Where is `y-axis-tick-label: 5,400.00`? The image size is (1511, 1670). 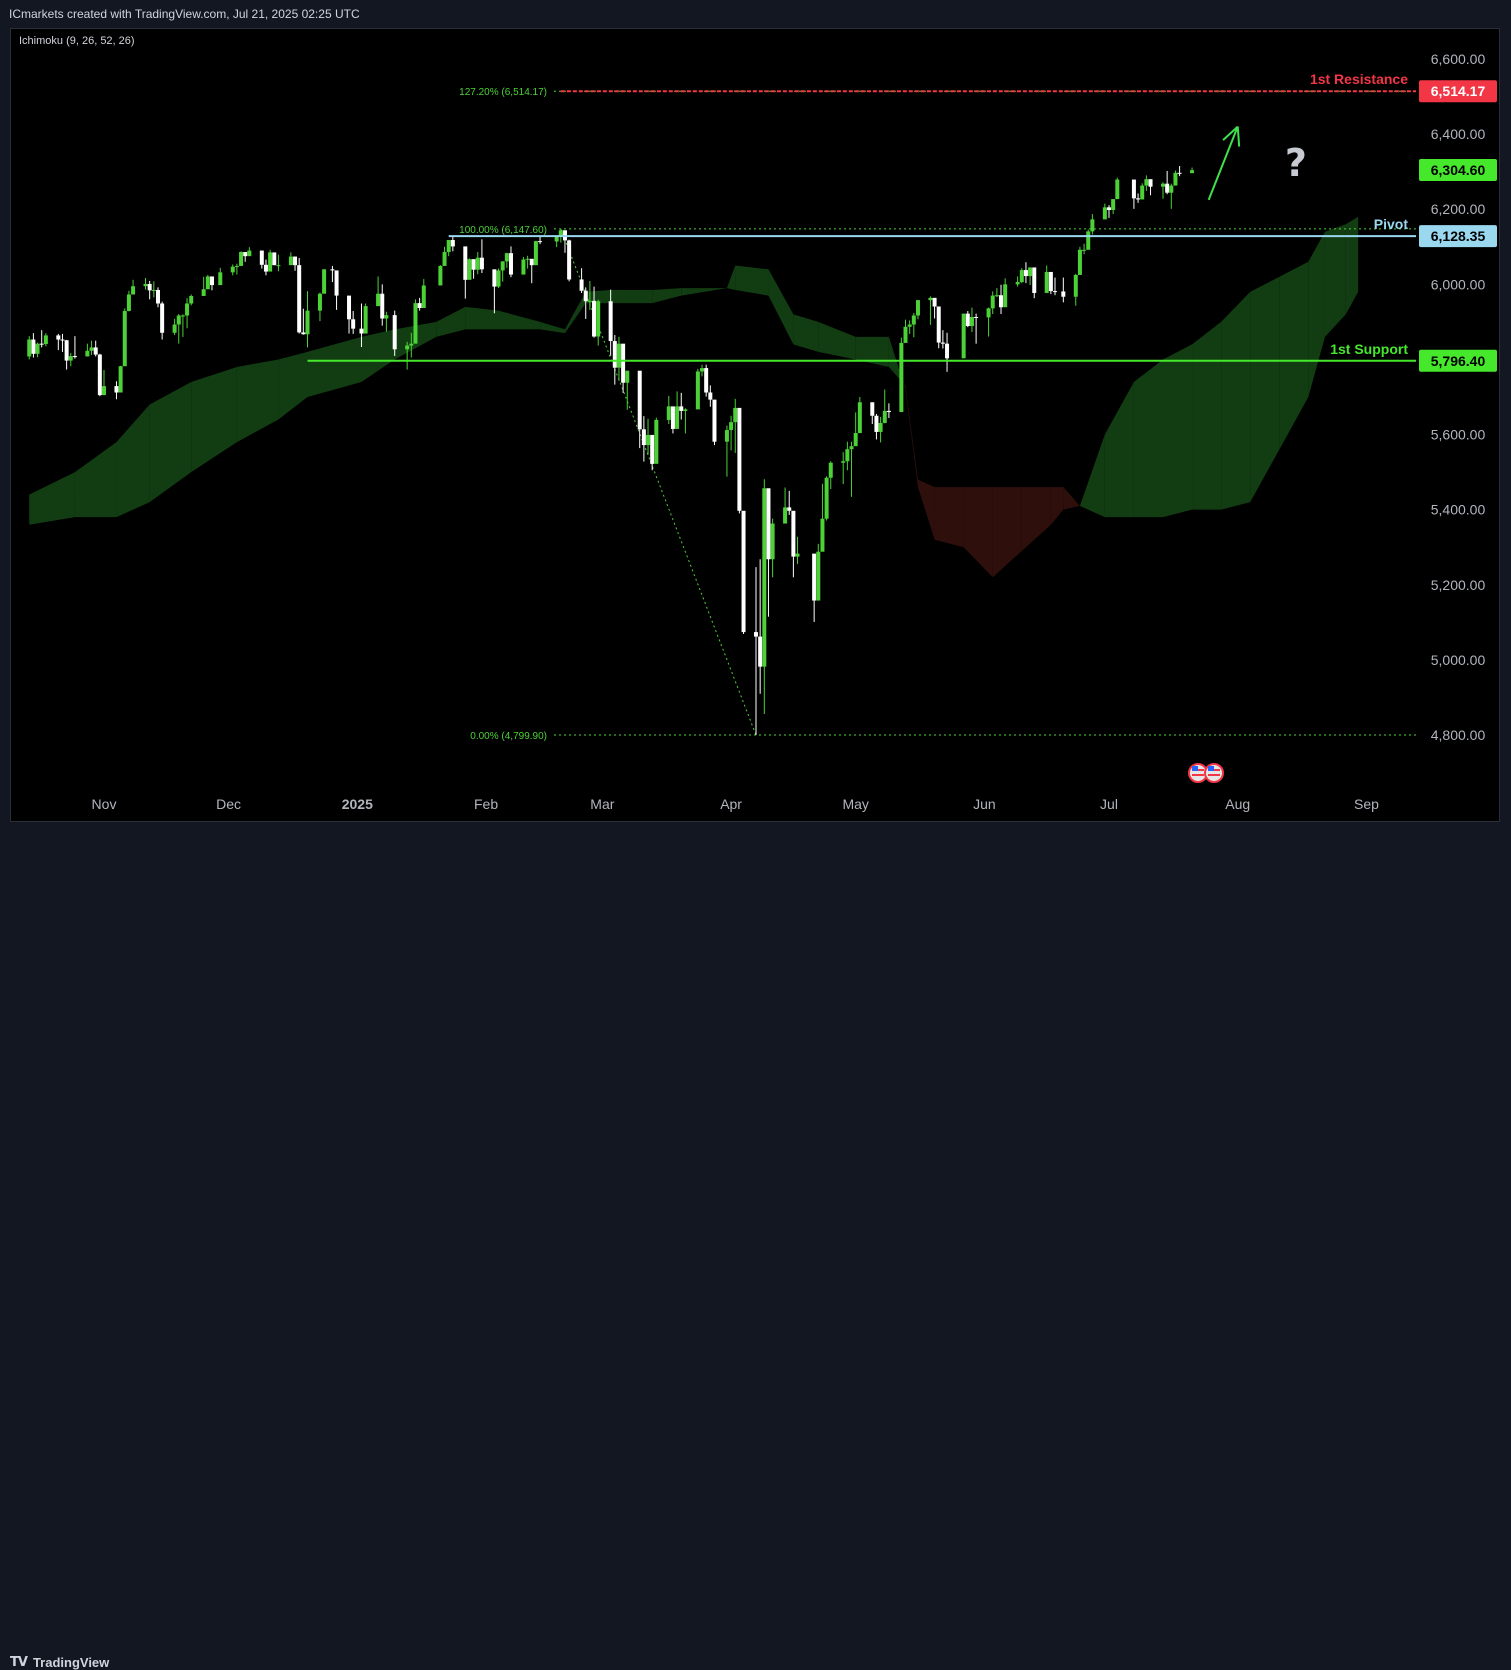 y-axis-tick-label: 5,400.00 is located at coordinates (1458, 510).